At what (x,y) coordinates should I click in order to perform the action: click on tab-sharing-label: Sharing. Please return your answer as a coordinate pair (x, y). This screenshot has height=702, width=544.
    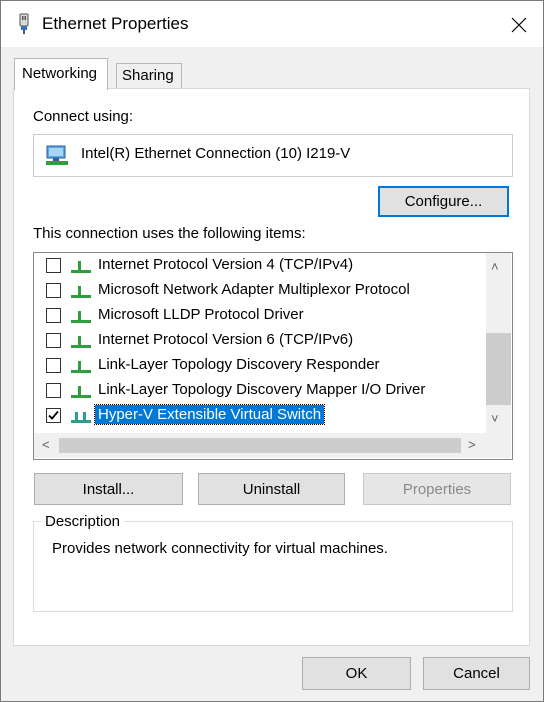
    Looking at the image, I should click on (148, 75).